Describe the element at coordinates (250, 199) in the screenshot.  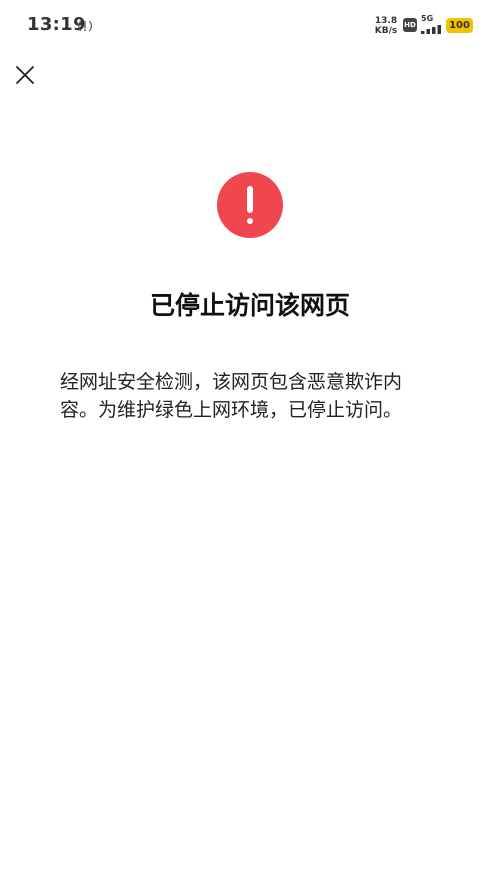
I see `exclamation-bar` at that location.